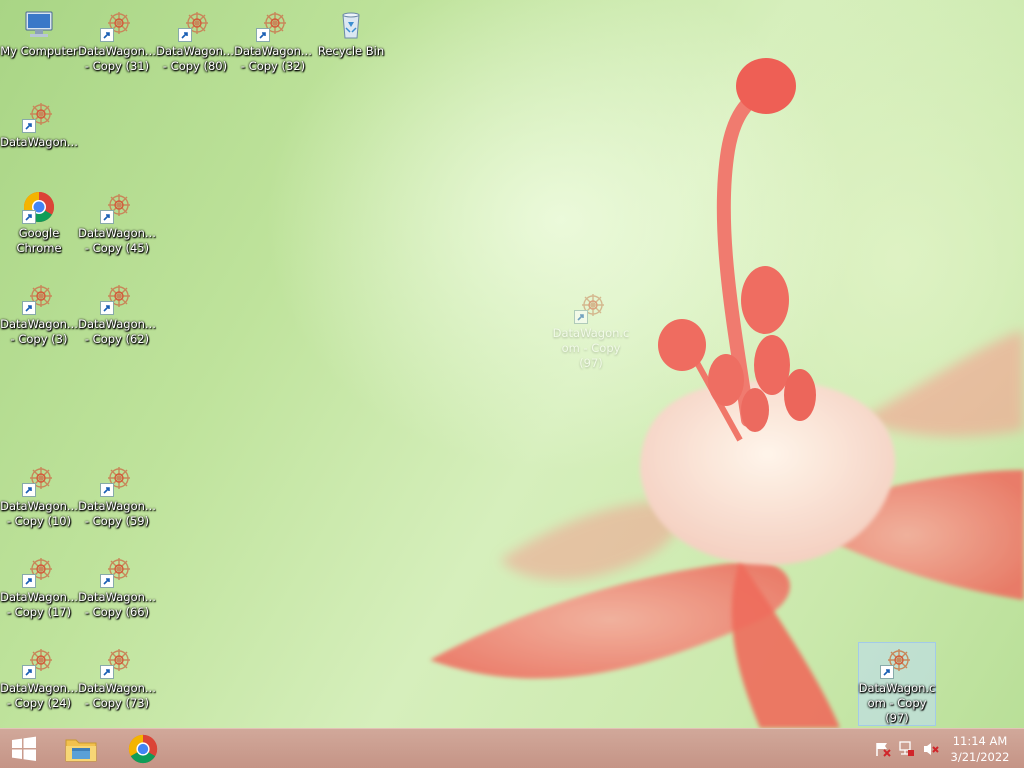 Image resolution: width=1024 pixels, height=768 pixels. What do you see at coordinates (351, 51) in the screenshot?
I see `icon-label: Recycle Bin` at bounding box center [351, 51].